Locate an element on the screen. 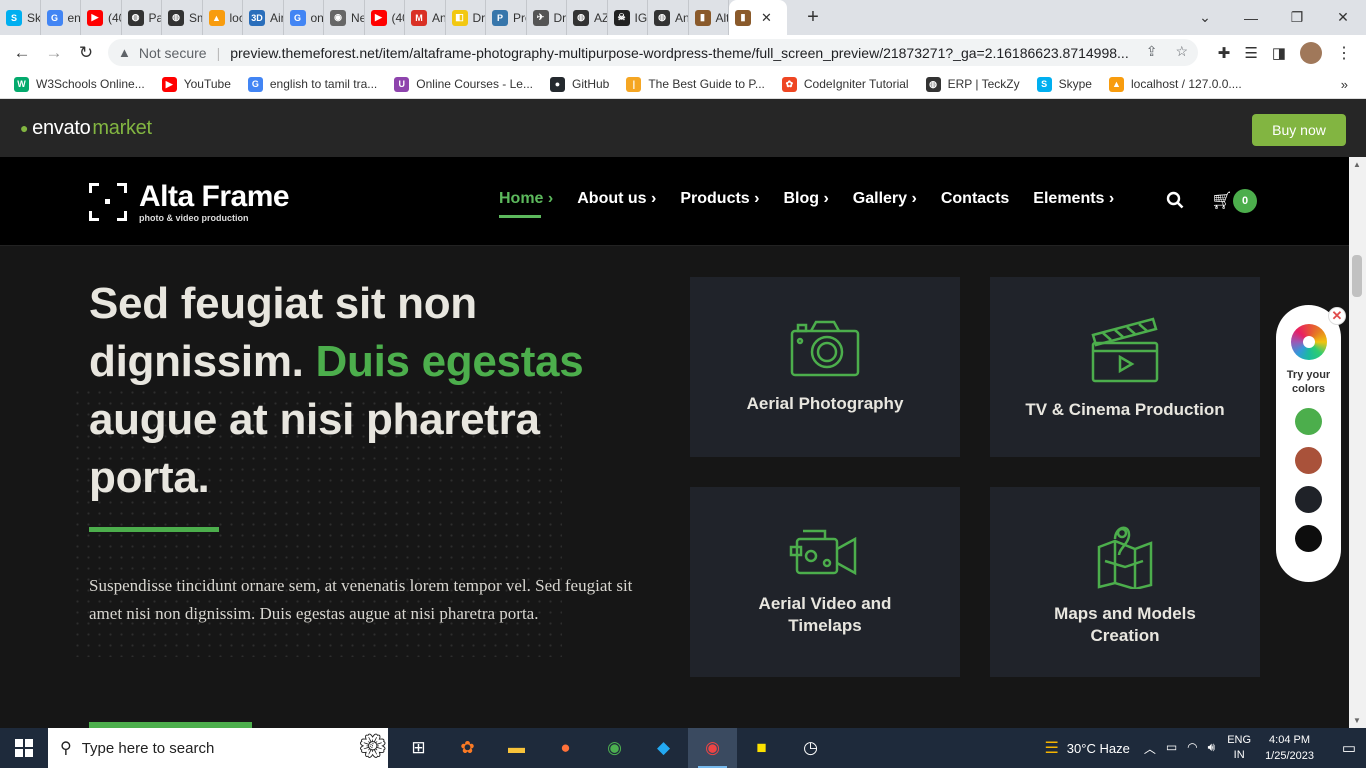 The width and height of the screenshot is (1366, 768). search-icon is located at coordinates (1175, 200).